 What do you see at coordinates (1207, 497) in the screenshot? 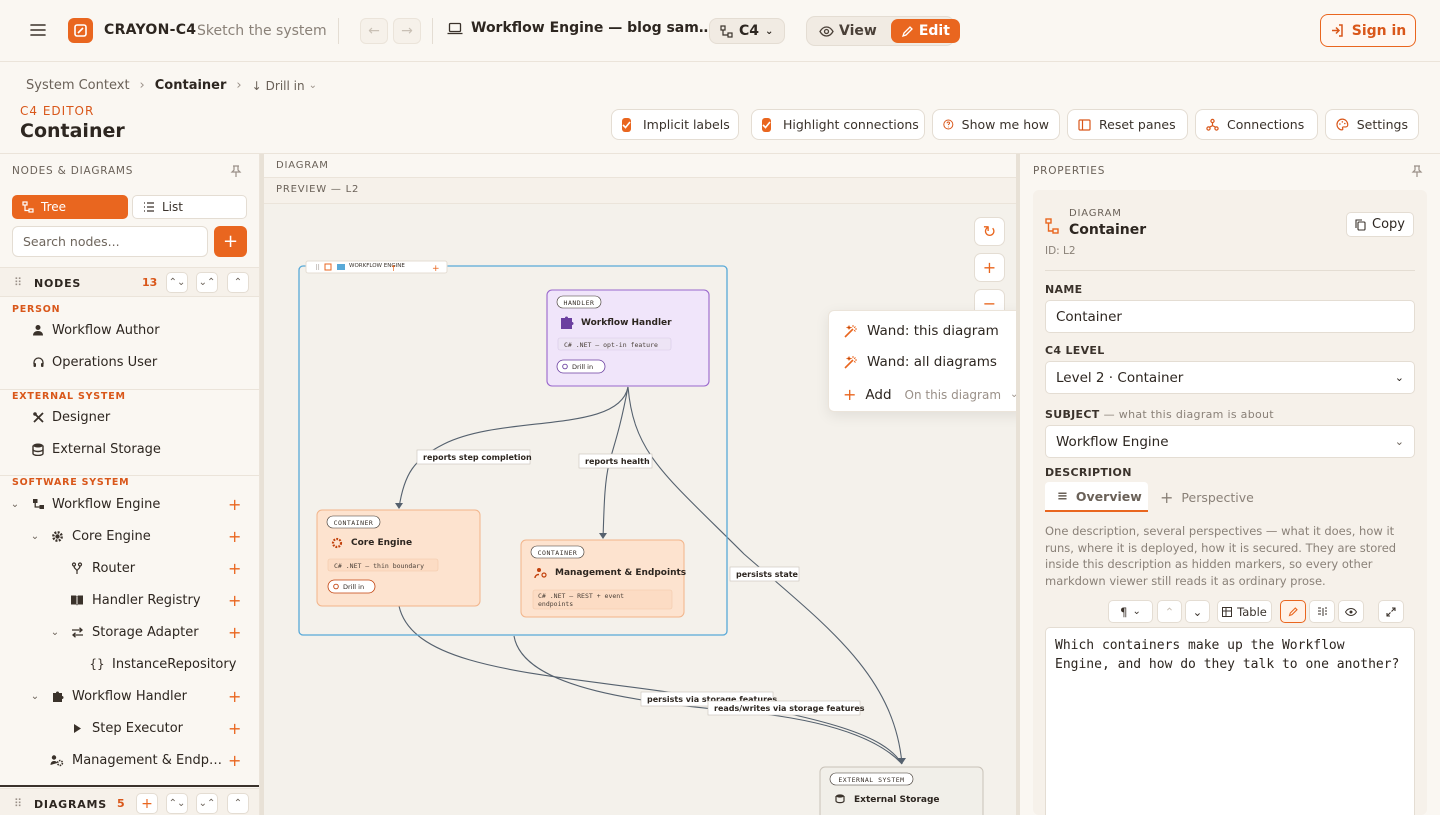
I see `tab-perspective: + Perspective` at bounding box center [1207, 497].